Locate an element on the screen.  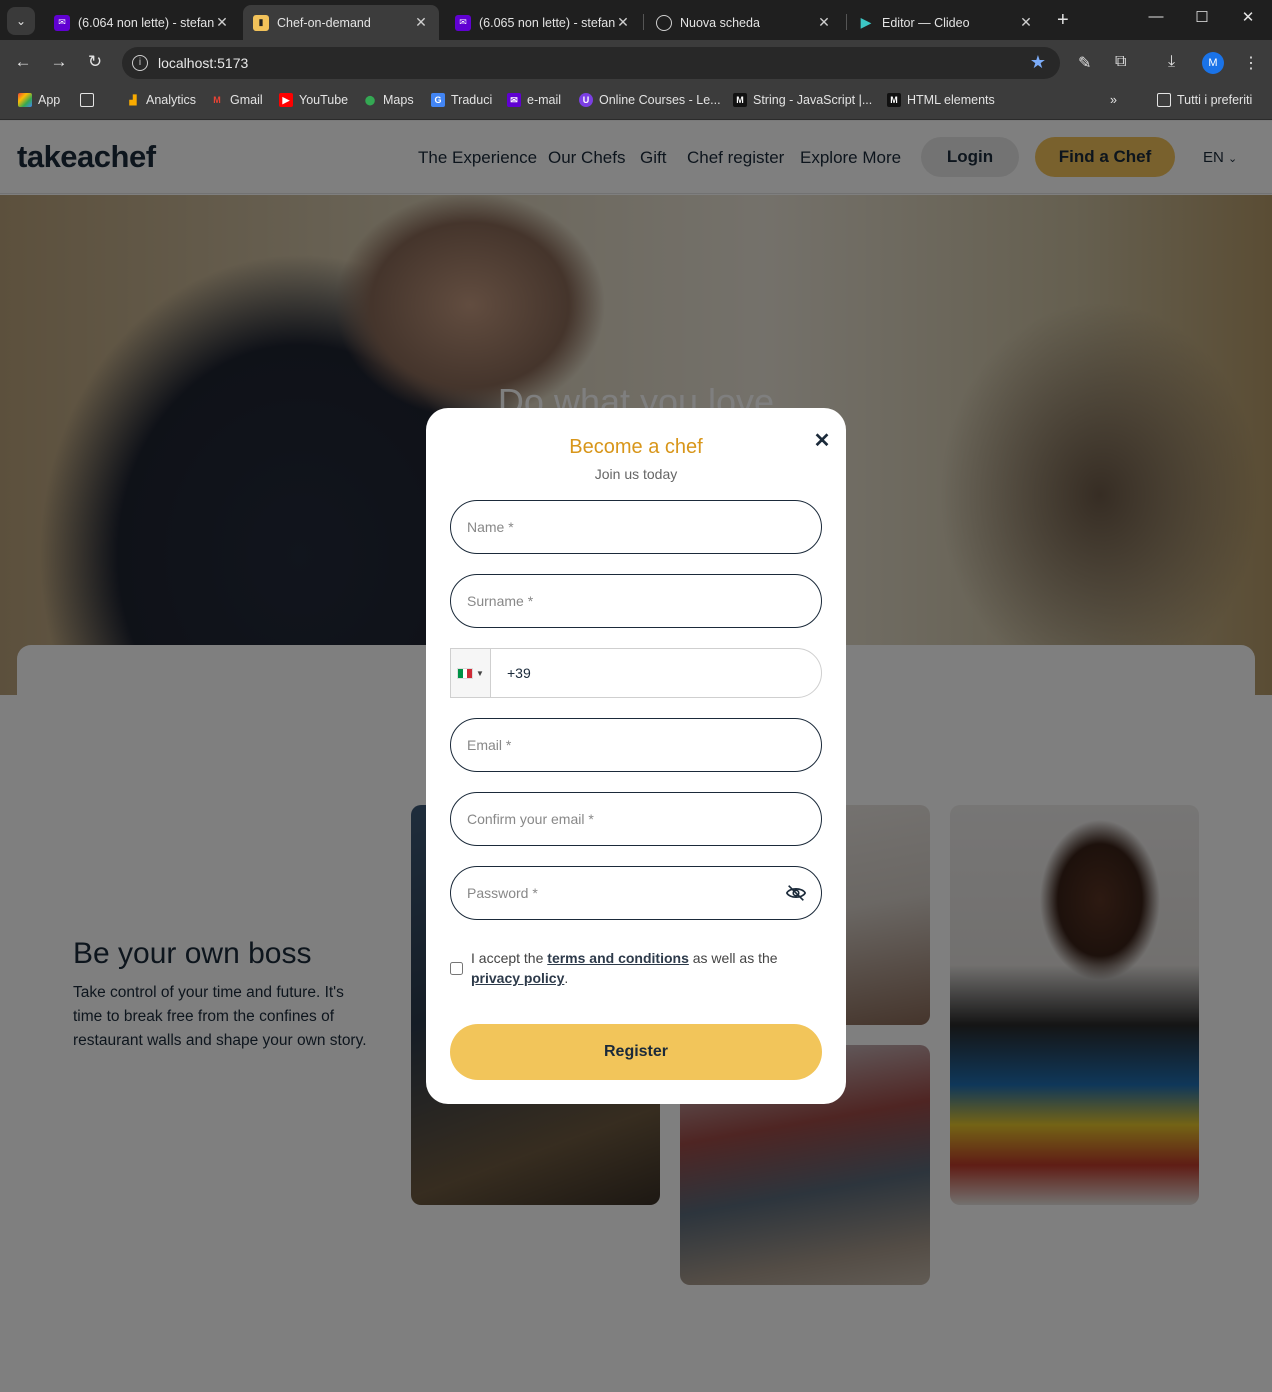
tab-title: Editor — Clideo is located at coordinates (926, 22).